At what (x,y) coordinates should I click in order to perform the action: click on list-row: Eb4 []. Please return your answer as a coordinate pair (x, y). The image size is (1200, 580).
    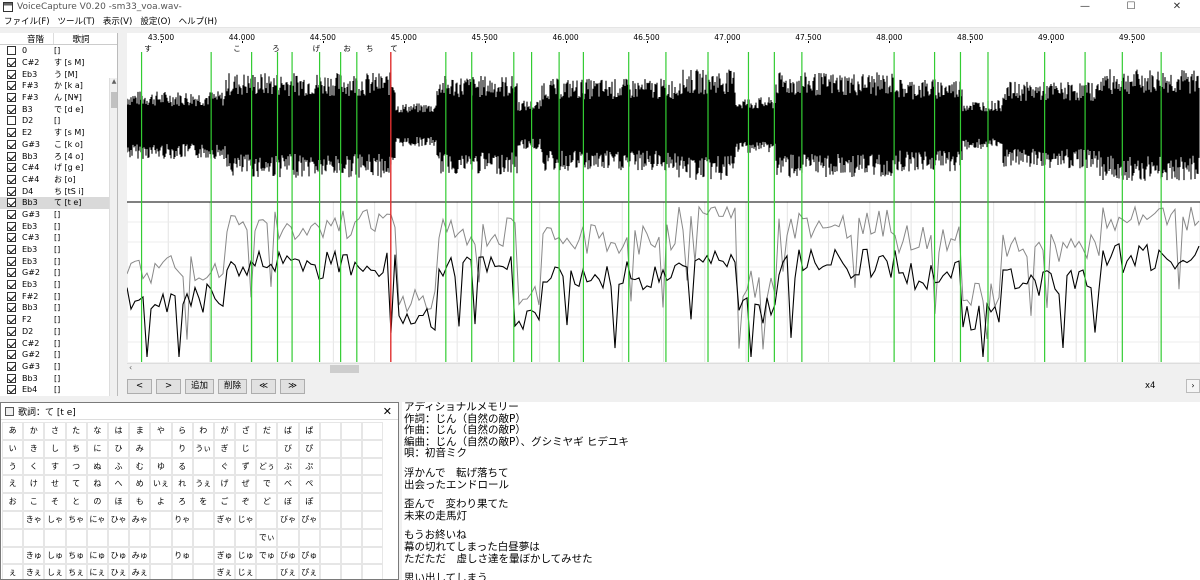
    Looking at the image, I should click on (58, 390).